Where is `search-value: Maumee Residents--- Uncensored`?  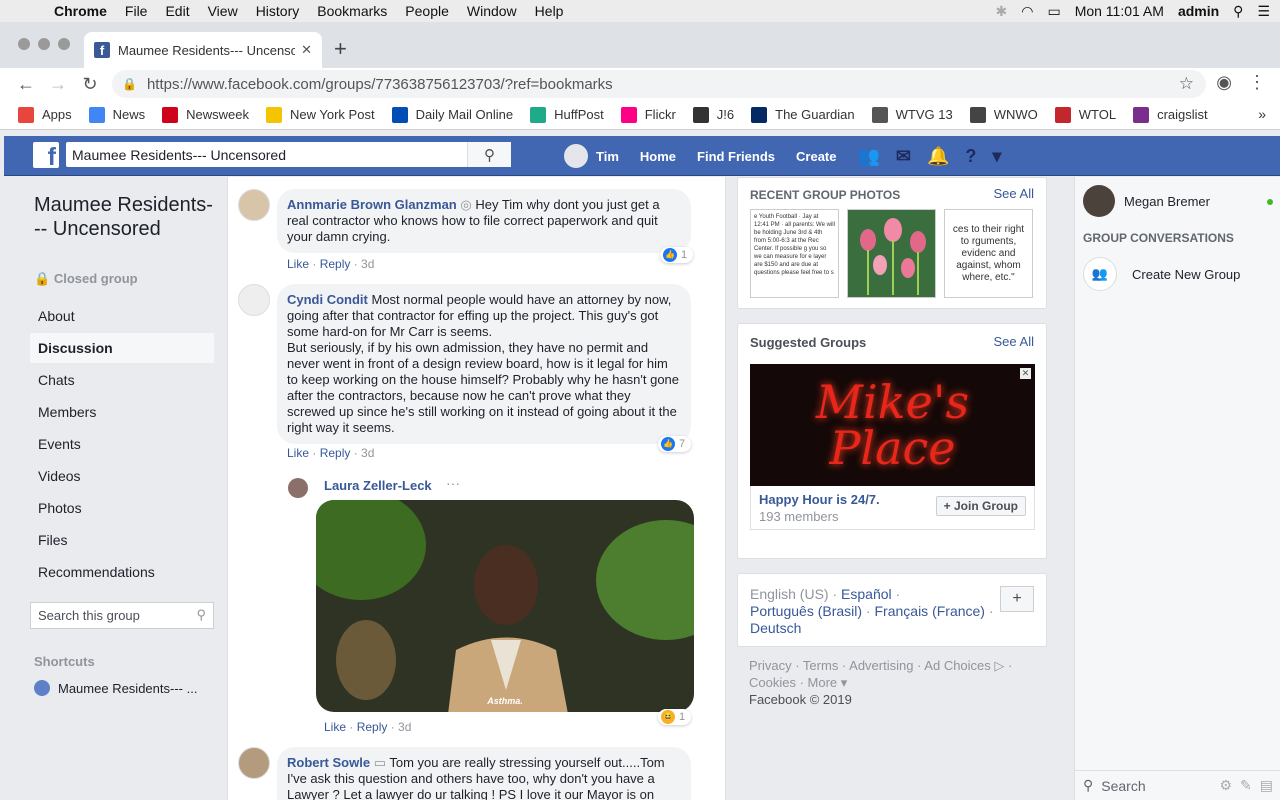
search-value: Maumee Residents--- Uncensored is located at coordinates (179, 155).